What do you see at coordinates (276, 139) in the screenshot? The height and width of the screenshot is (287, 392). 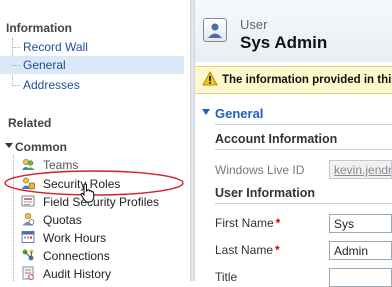 I see `account-information-title: Account Information` at bounding box center [276, 139].